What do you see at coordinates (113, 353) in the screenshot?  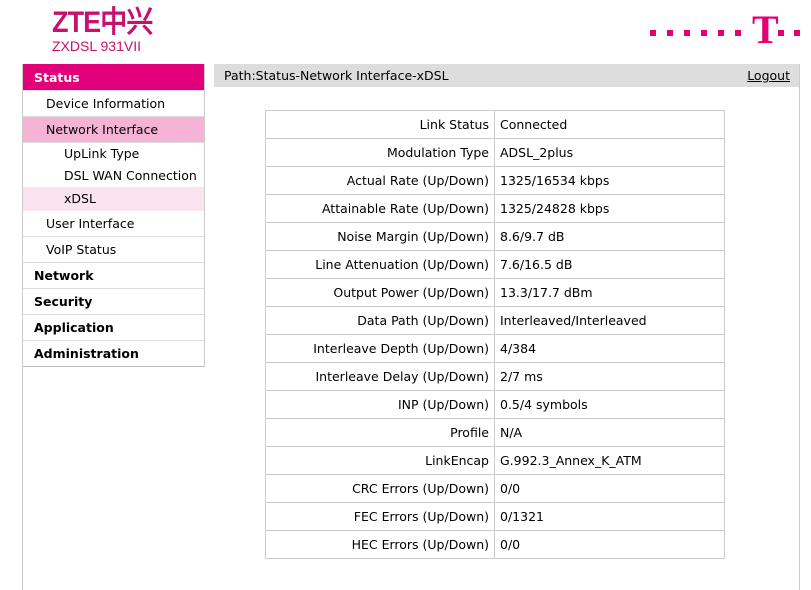 I see `menu-administration: Administration` at bounding box center [113, 353].